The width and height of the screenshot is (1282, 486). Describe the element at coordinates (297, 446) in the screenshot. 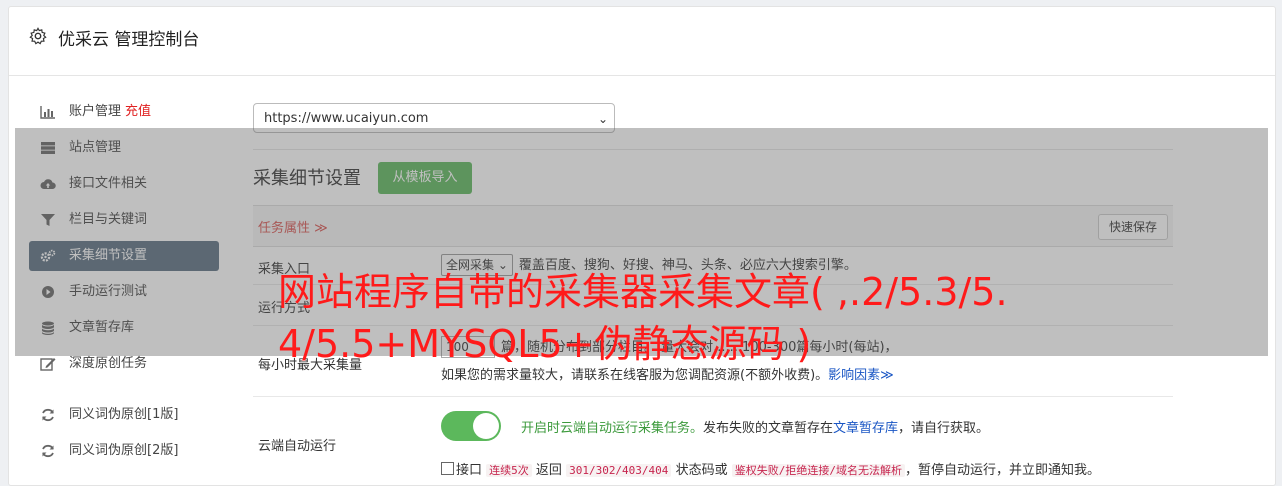

I see `row-label: 云端自动运行` at that location.